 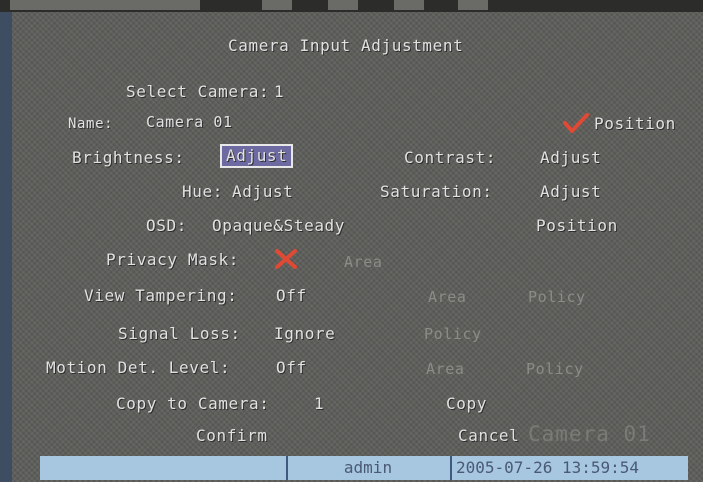 What do you see at coordinates (589, 434) in the screenshot?
I see `camera-name-osd-overlay: Camera 01` at bounding box center [589, 434].